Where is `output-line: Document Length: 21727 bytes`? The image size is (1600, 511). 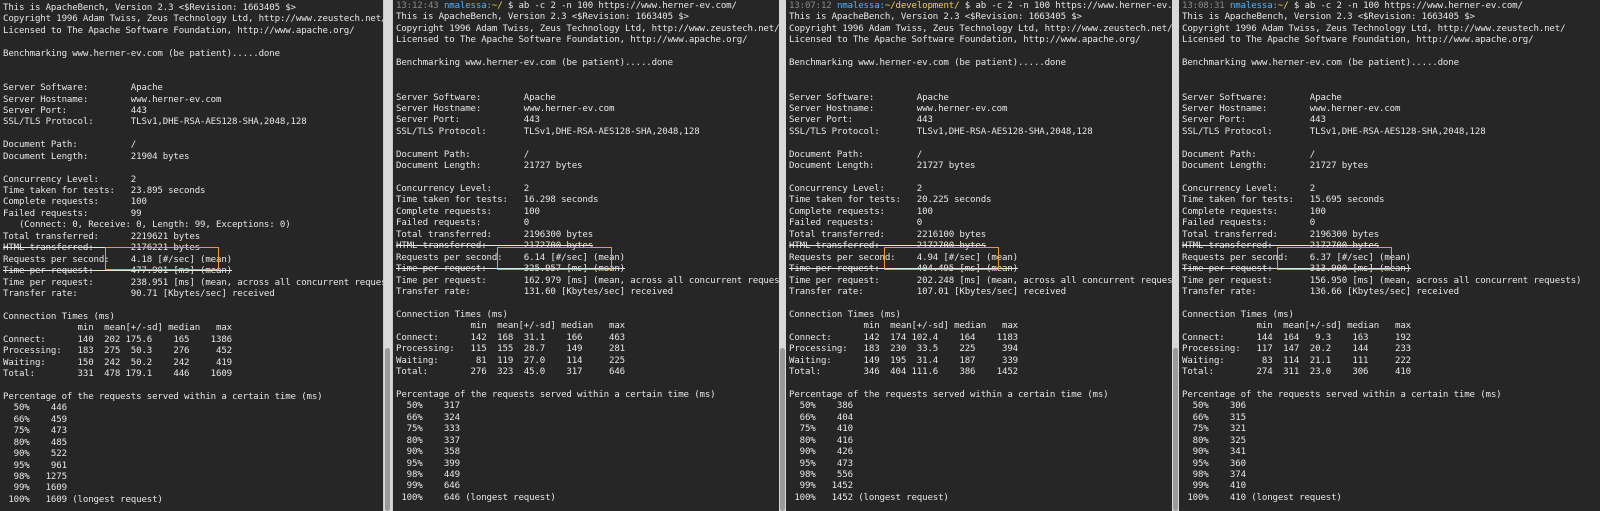 output-line: Document Length: 21727 bytes is located at coordinates (882, 166).